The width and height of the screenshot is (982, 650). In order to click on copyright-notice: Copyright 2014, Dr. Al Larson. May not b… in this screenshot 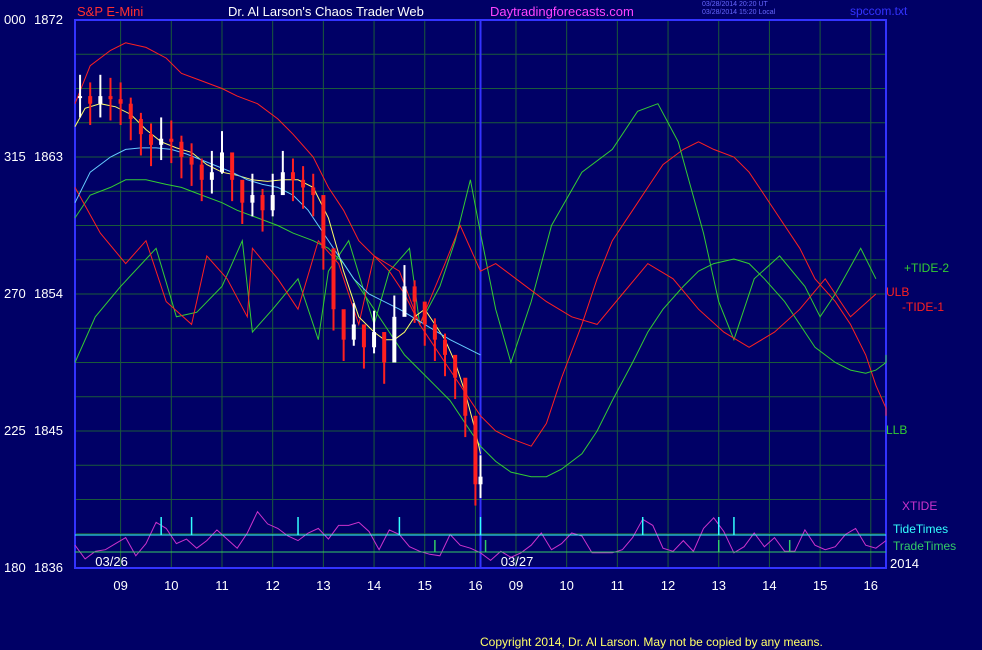, I will do `click(651, 642)`.